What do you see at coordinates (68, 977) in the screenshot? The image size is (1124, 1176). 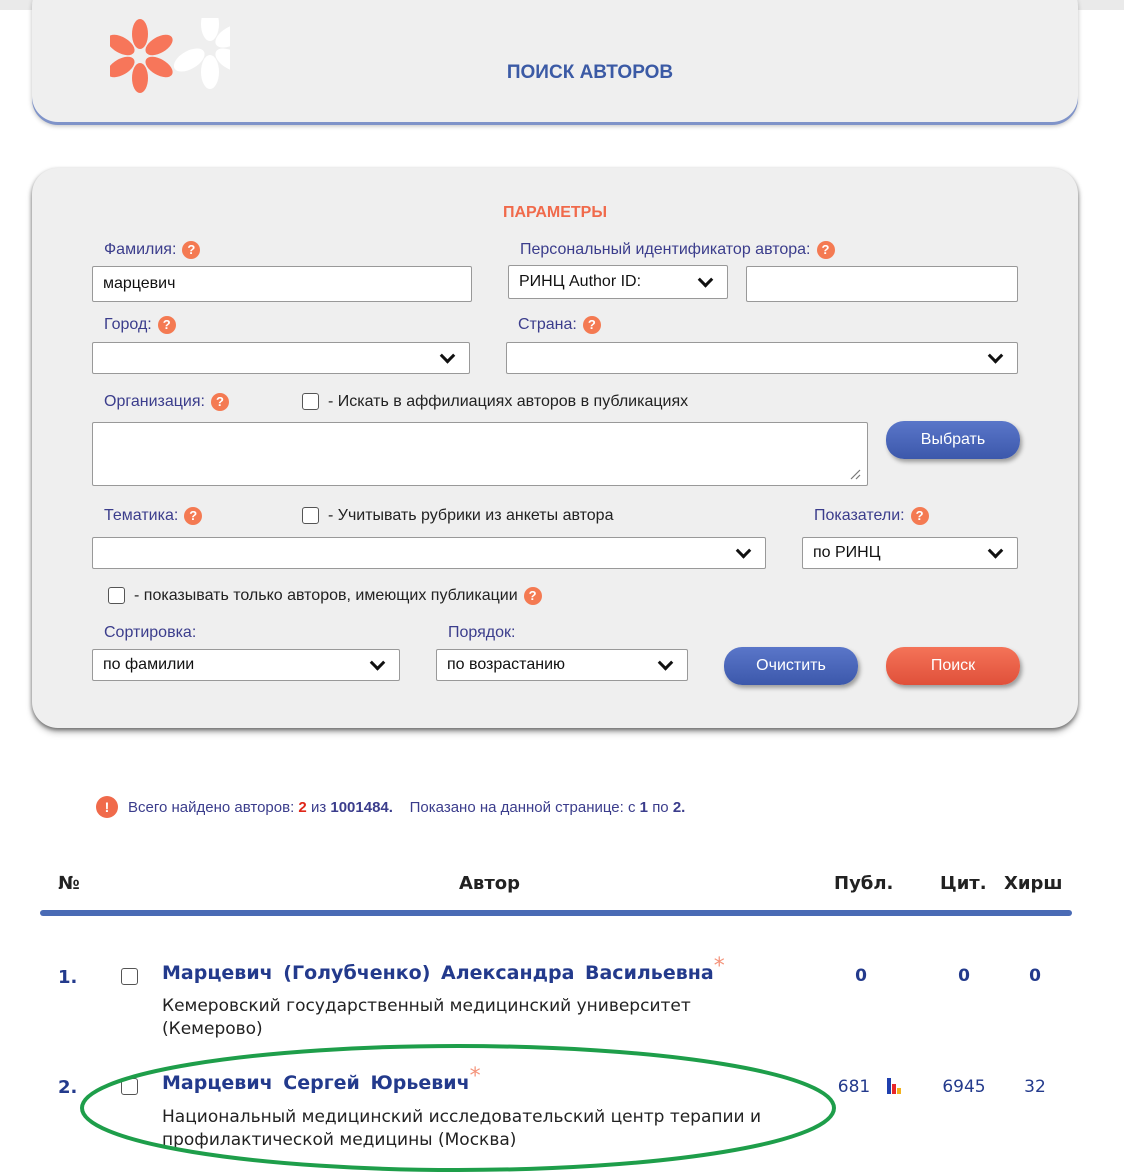 I see `row-number: 1.` at bounding box center [68, 977].